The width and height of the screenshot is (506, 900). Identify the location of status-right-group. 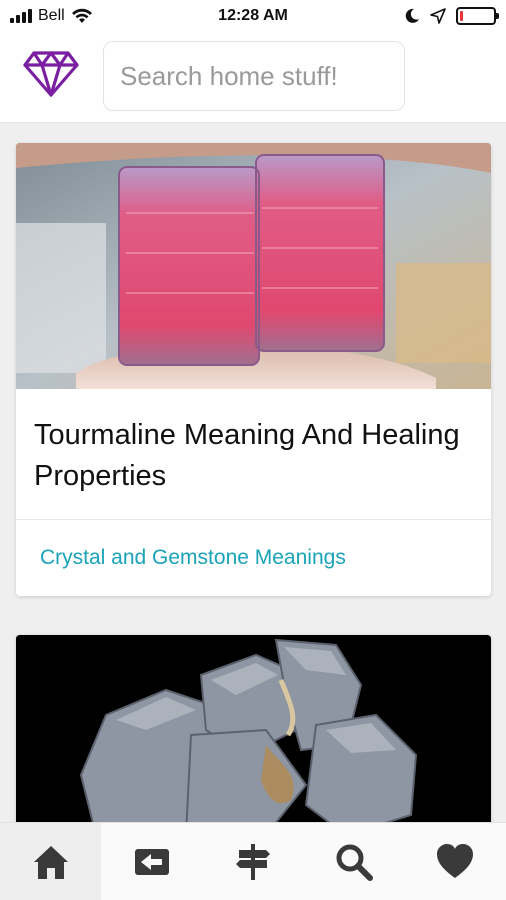
(451, 16).